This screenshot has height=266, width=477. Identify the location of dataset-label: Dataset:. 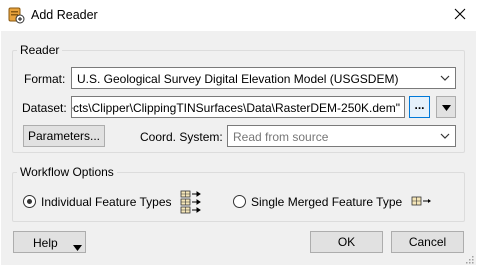
(44, 108).